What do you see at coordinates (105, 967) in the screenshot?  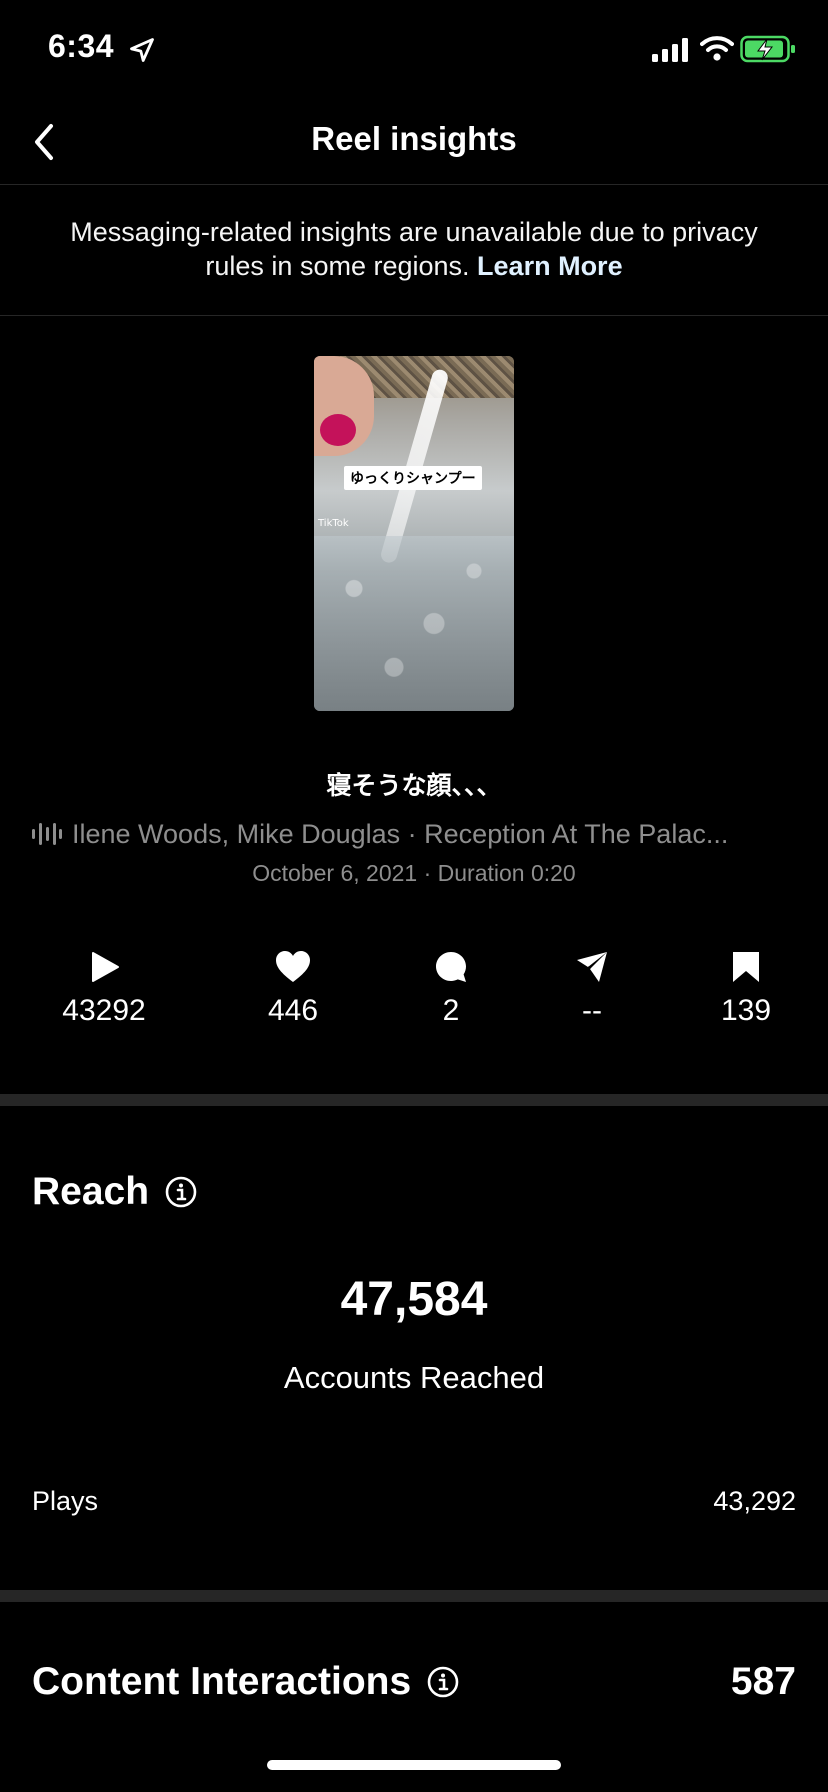 I see `play-icon` at bounding box center [105, 967].